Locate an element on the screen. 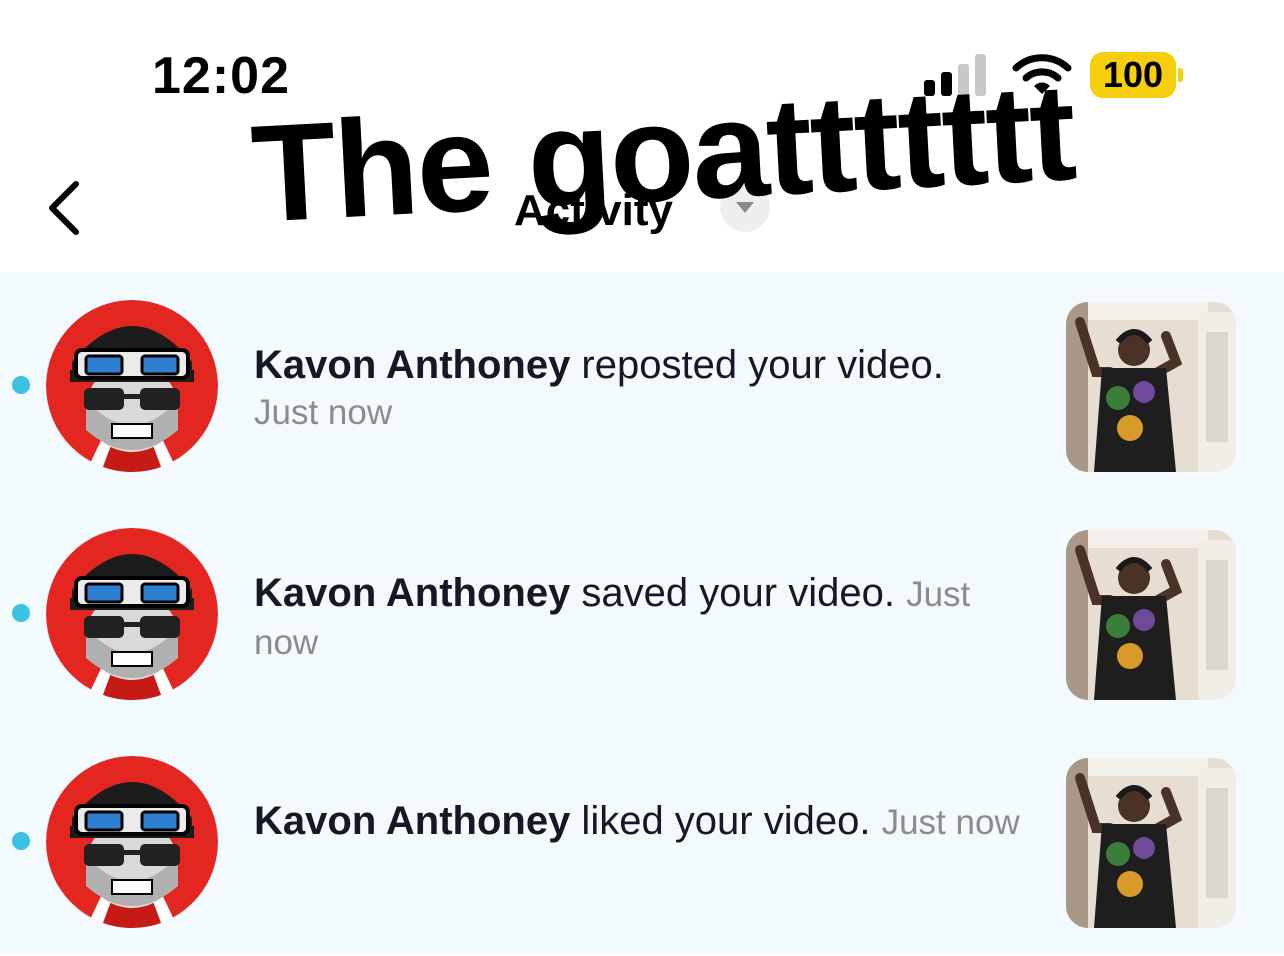  notification-action: reposted your video. is located at coordinates (757, 365).